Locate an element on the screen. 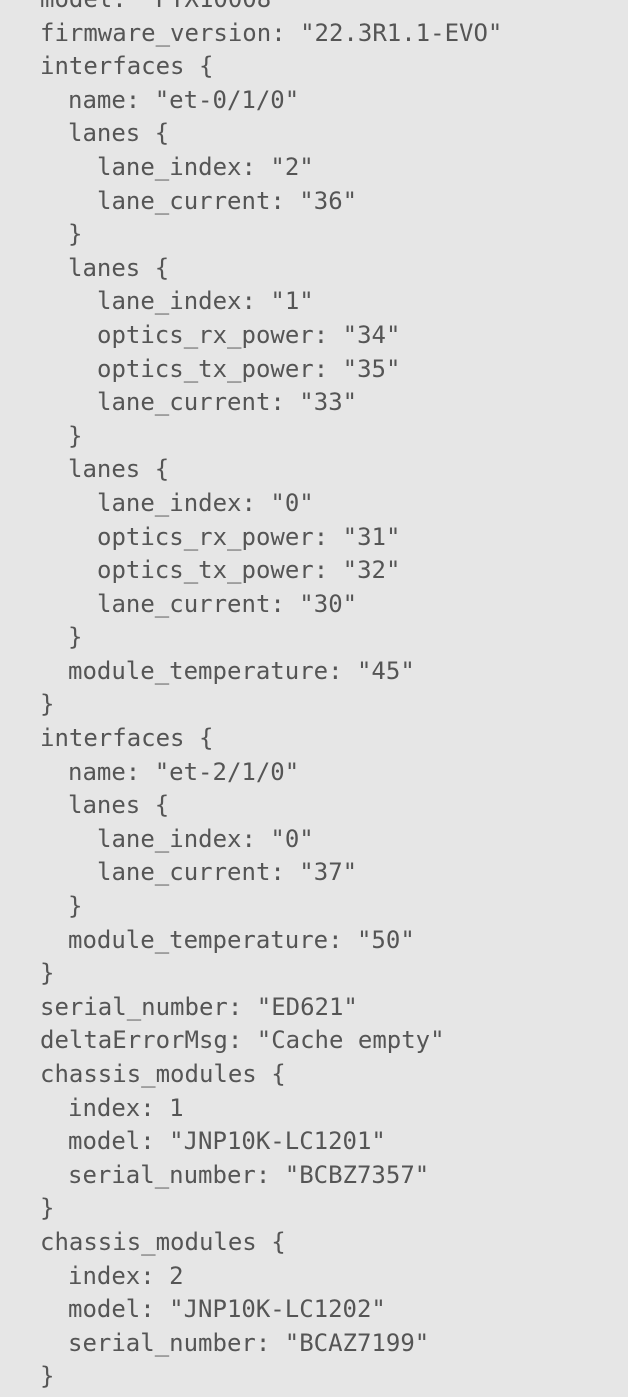 This screenshot has width=628, height=1397. config-line: serial_number: "BCAZ7199" is located at coordinates (249, 1342).